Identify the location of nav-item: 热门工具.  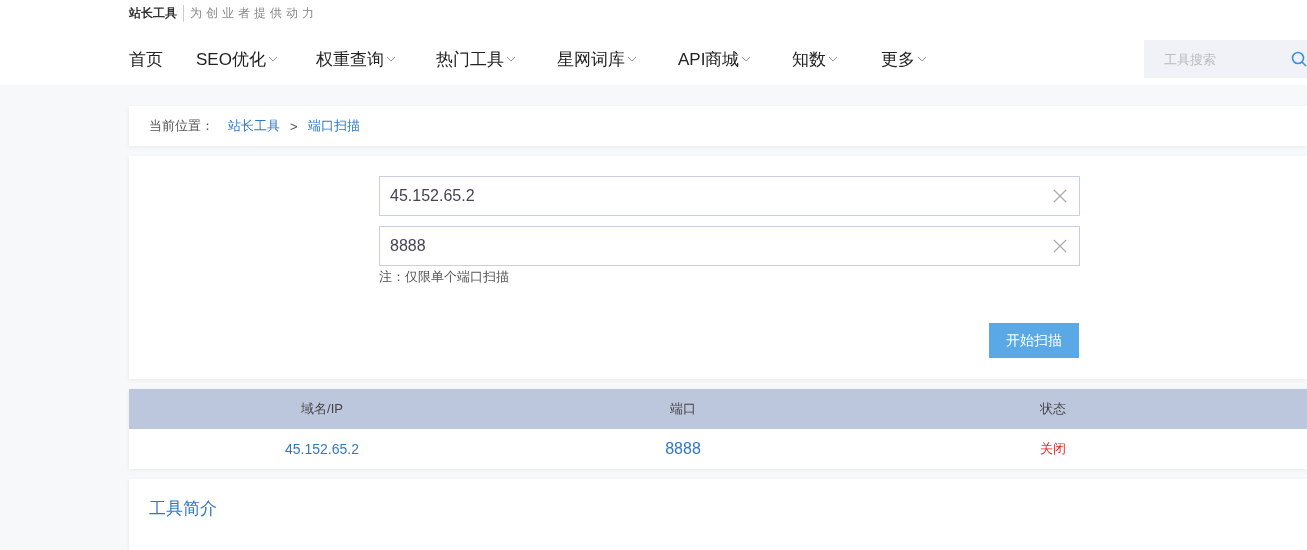
(496, 59).